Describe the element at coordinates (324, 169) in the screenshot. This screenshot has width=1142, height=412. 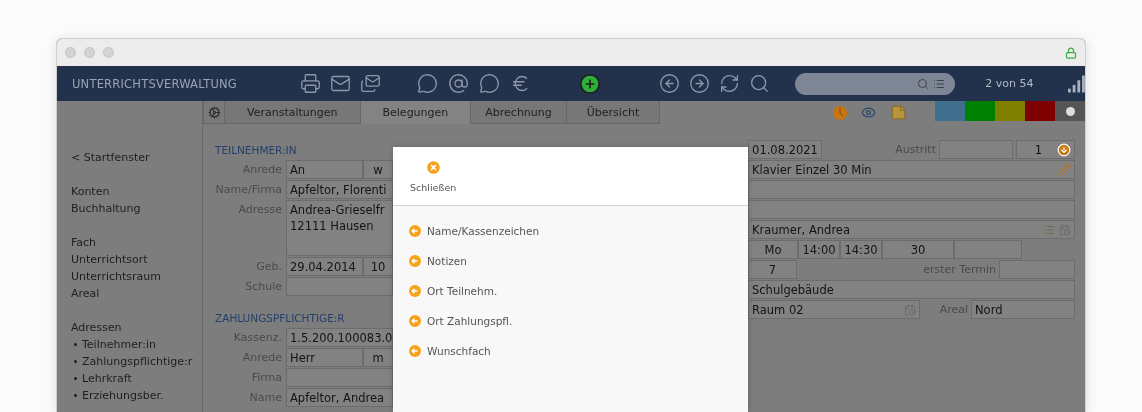
I see `text-field: An` at that location.